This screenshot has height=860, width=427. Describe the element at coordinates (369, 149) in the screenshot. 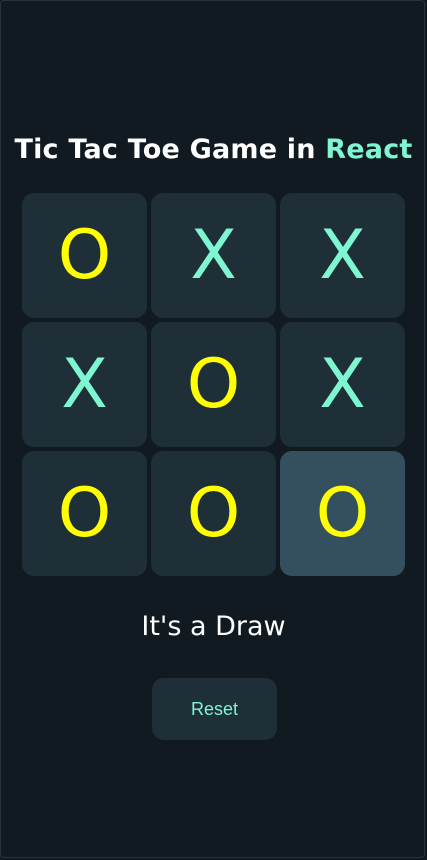

I see `title-accent: React` at that location.